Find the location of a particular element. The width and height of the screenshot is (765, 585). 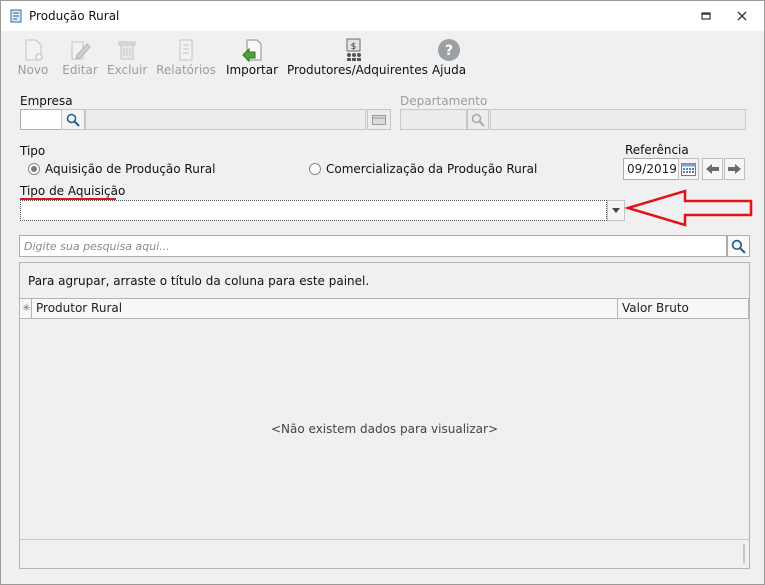

calendar-button is located at coordinates (688, 169).